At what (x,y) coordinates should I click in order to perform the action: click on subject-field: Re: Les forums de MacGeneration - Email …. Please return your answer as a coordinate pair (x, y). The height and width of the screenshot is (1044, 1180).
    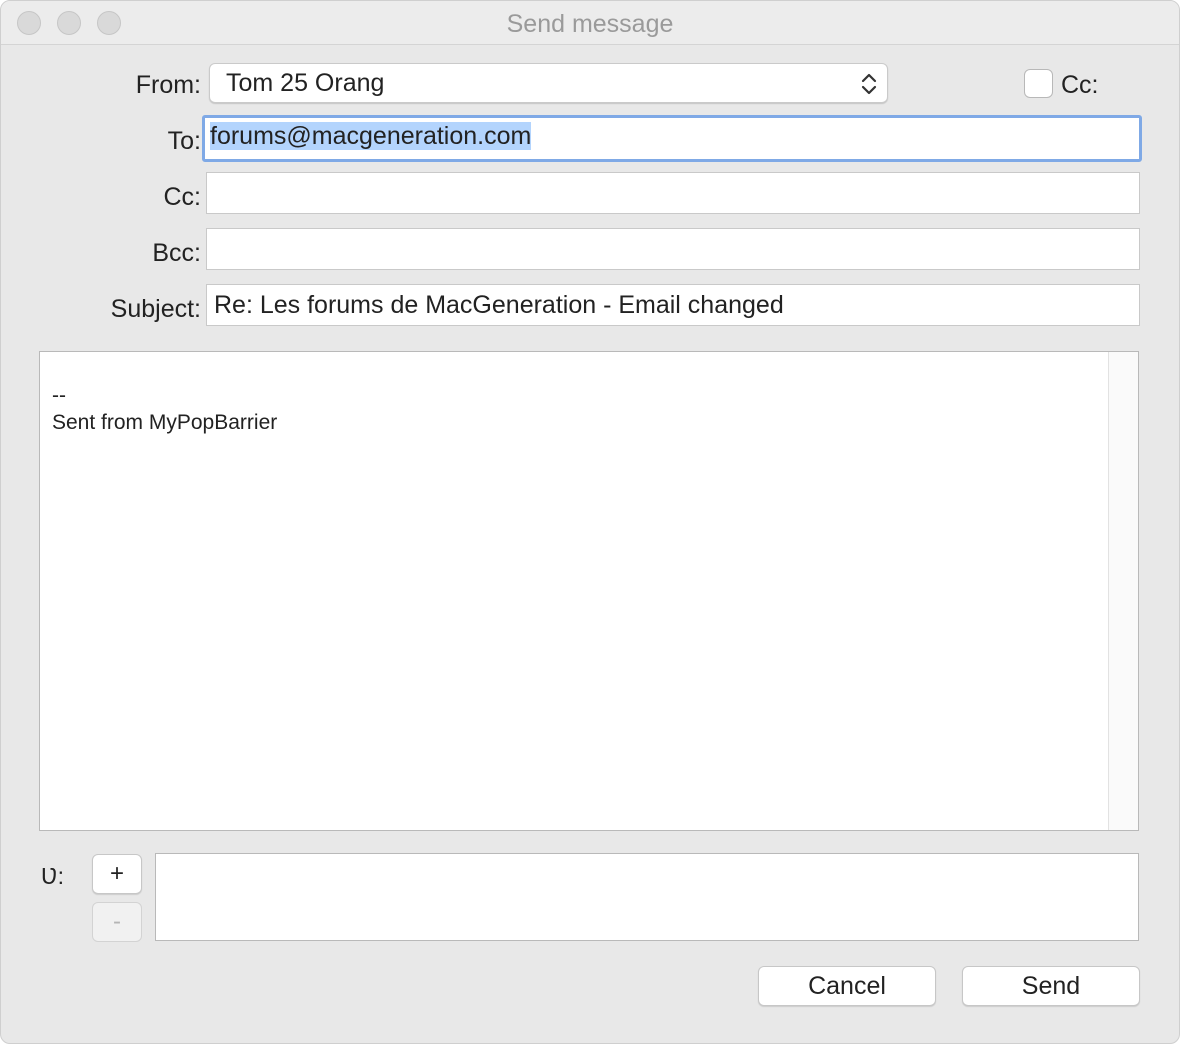
    Looking at the image, I should click on (673, 305).